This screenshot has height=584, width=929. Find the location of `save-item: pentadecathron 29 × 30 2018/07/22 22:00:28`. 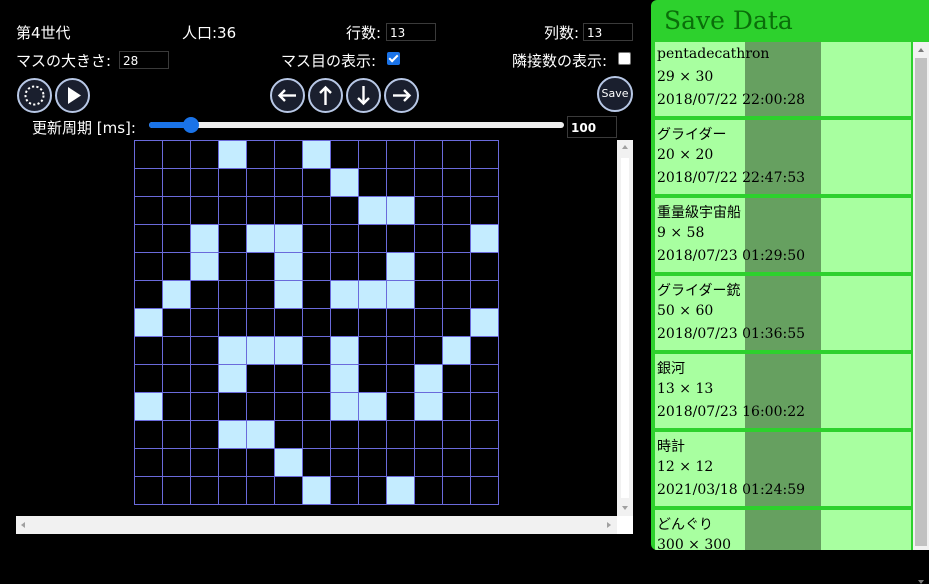

save-item: pentadecathron 29 × 30 2018/07/22 22:00:28 is located at coordinates (783, 80).